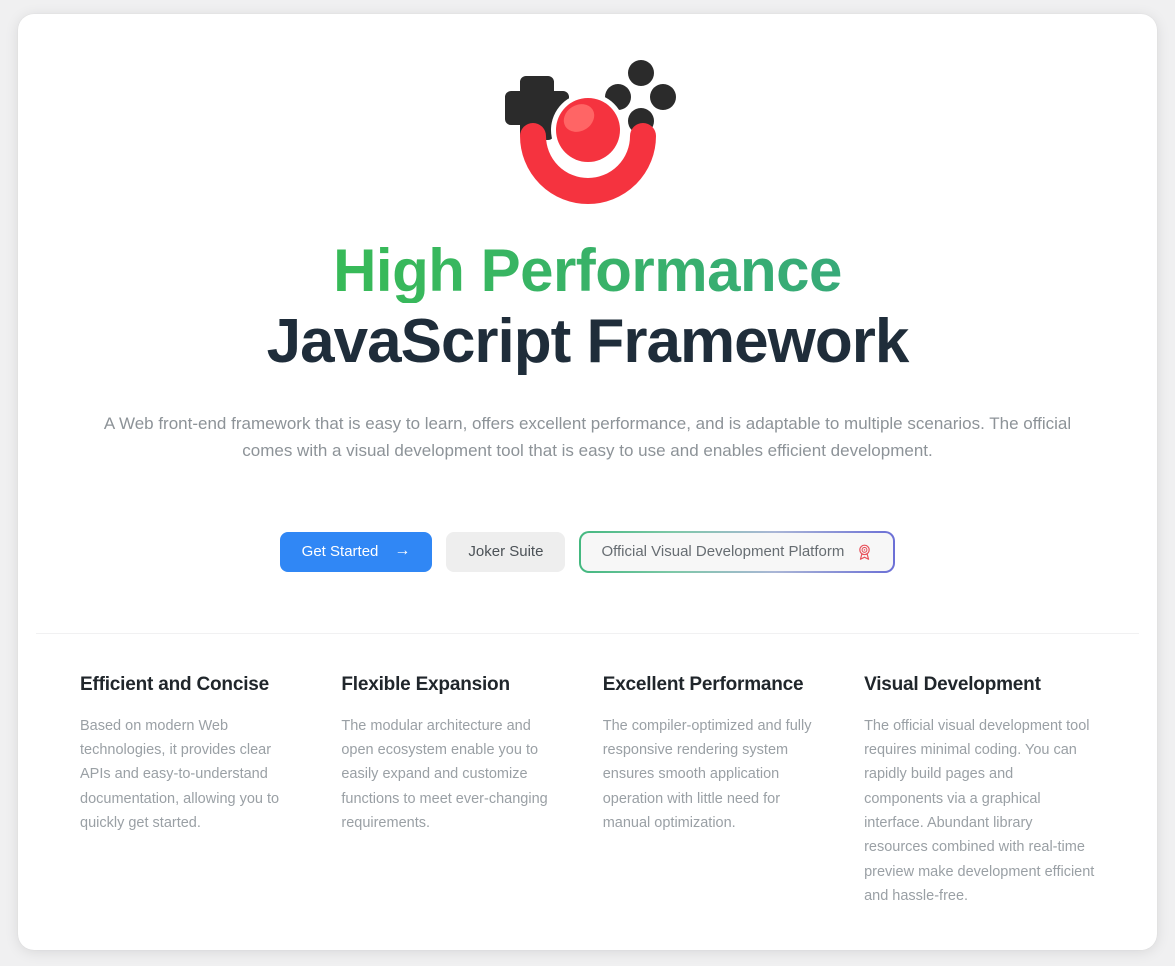  What do you see at coordinates (865, 552) in the screenshot?
I see `medal-award-icon` at bounding box center [865, 552].